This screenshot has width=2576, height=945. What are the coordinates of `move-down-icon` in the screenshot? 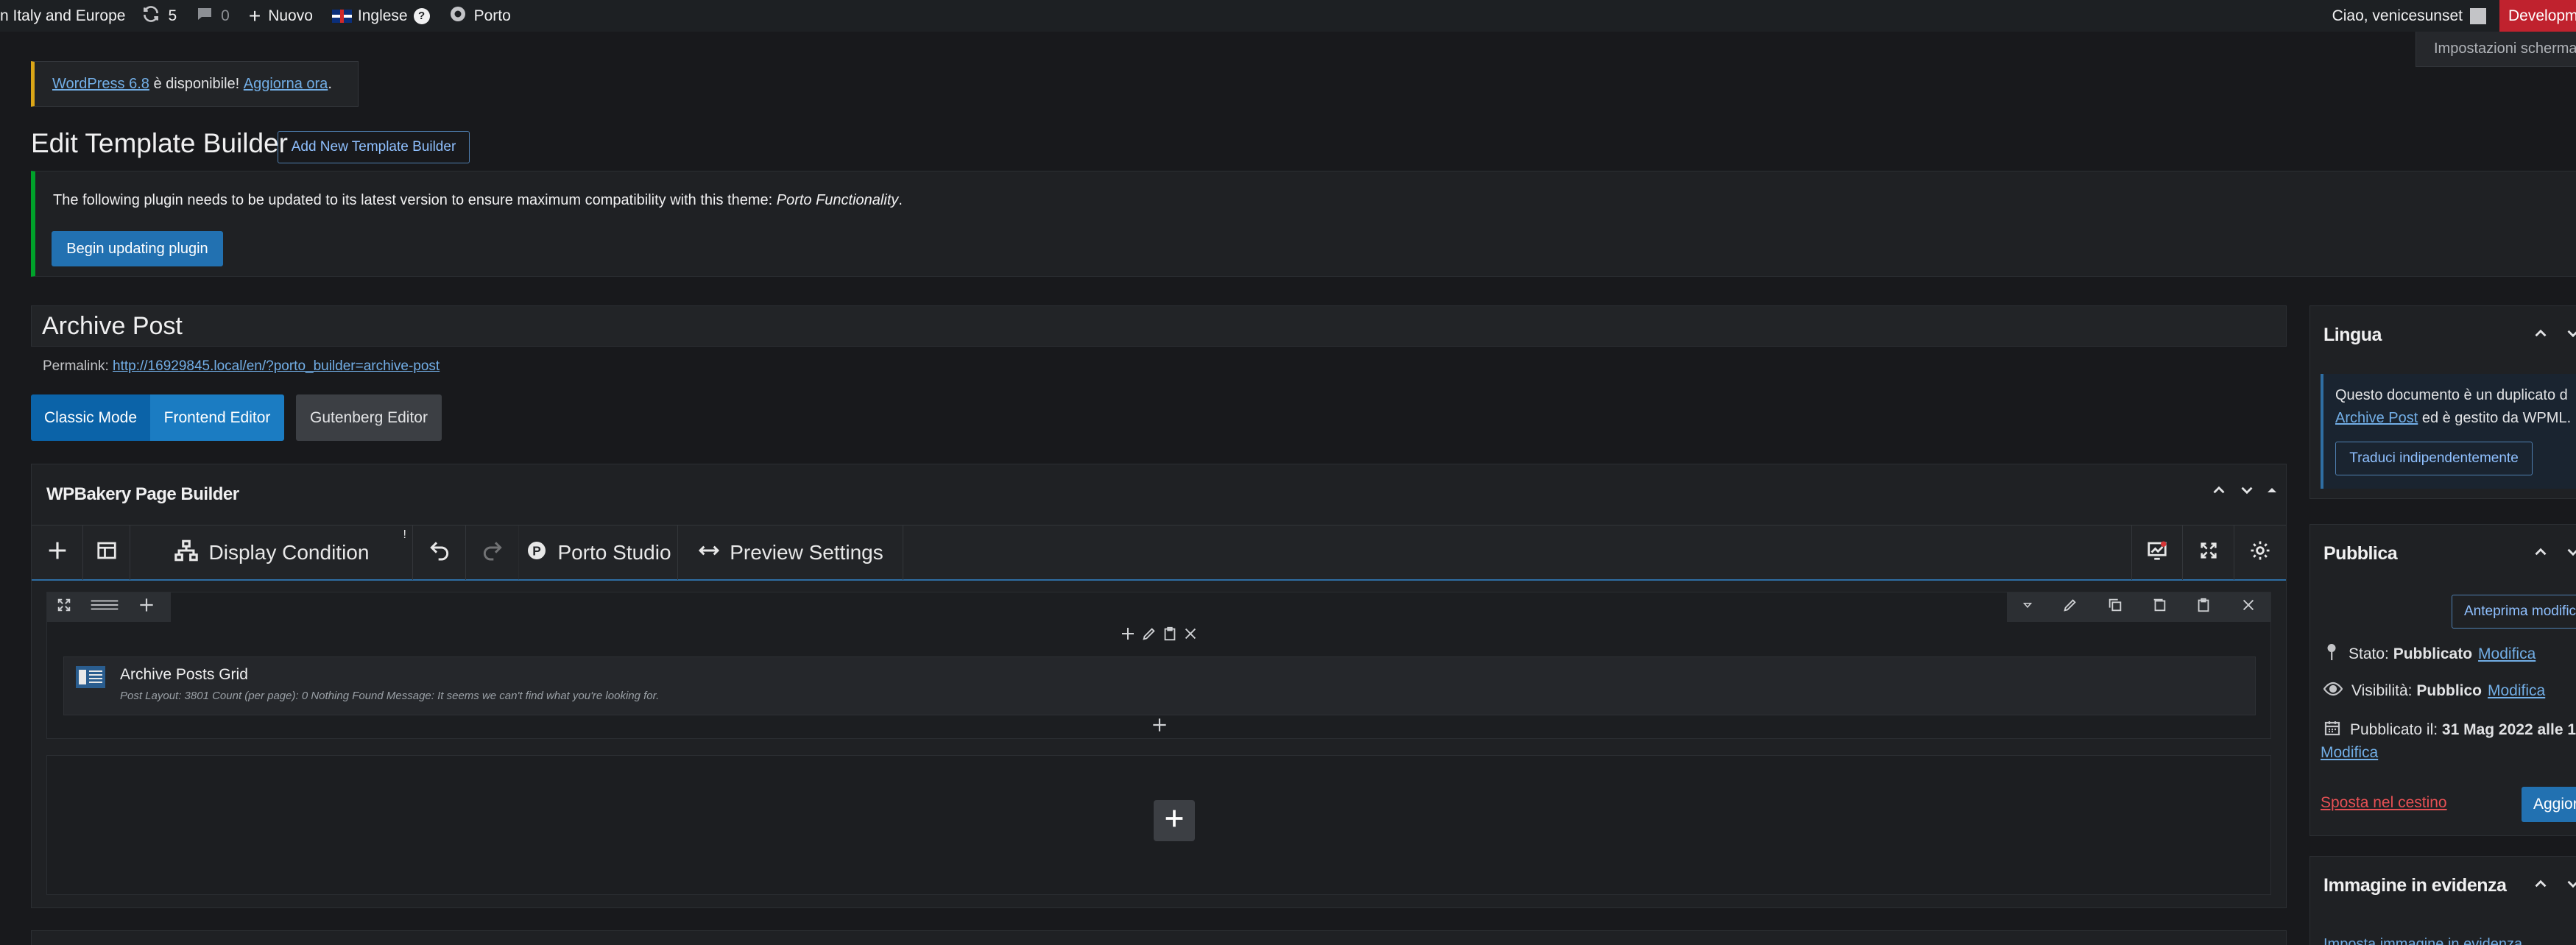 It's located at (2246, 493).